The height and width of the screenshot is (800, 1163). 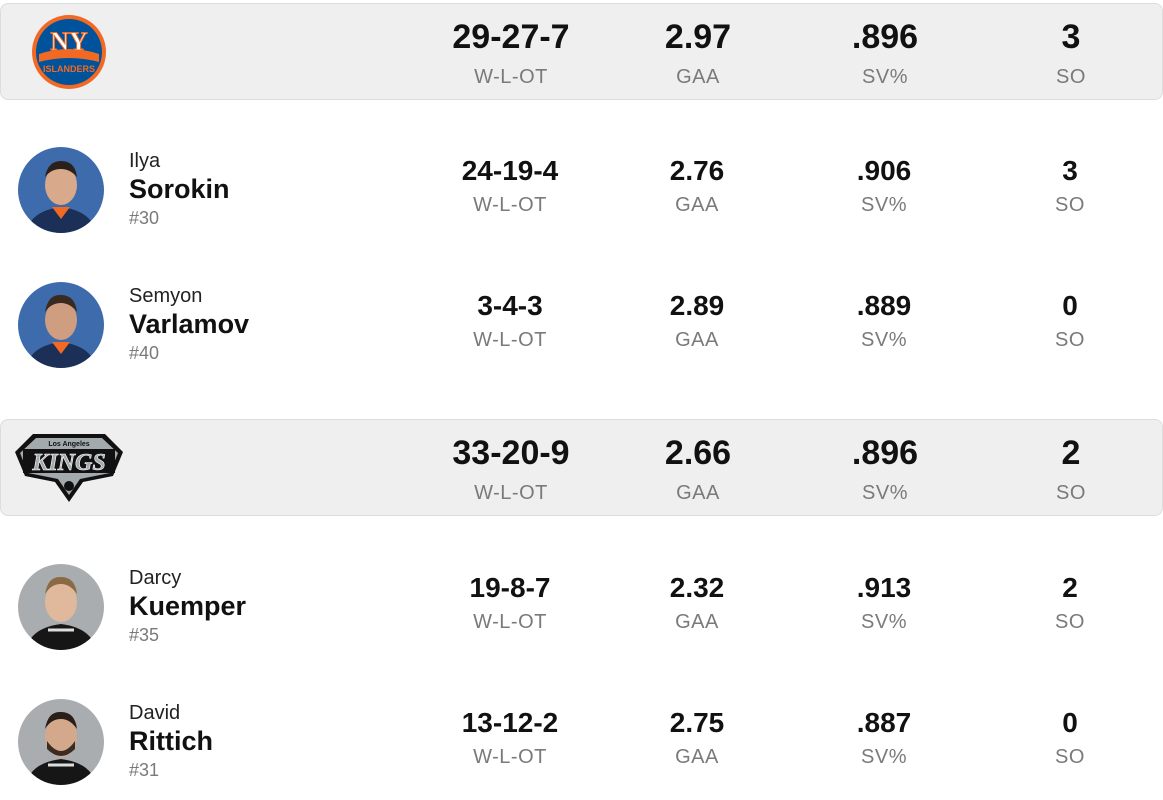 I want to click on sv-value: .906, so click(x=884, y=170).